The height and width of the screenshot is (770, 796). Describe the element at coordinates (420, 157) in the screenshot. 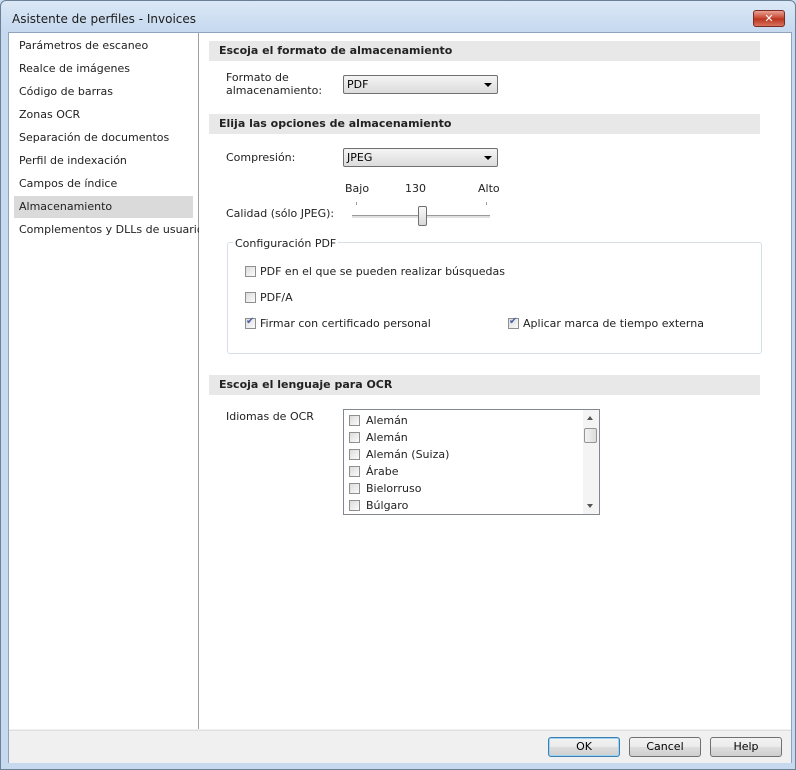

I see `compression-dropdown: JPEG` at that location.